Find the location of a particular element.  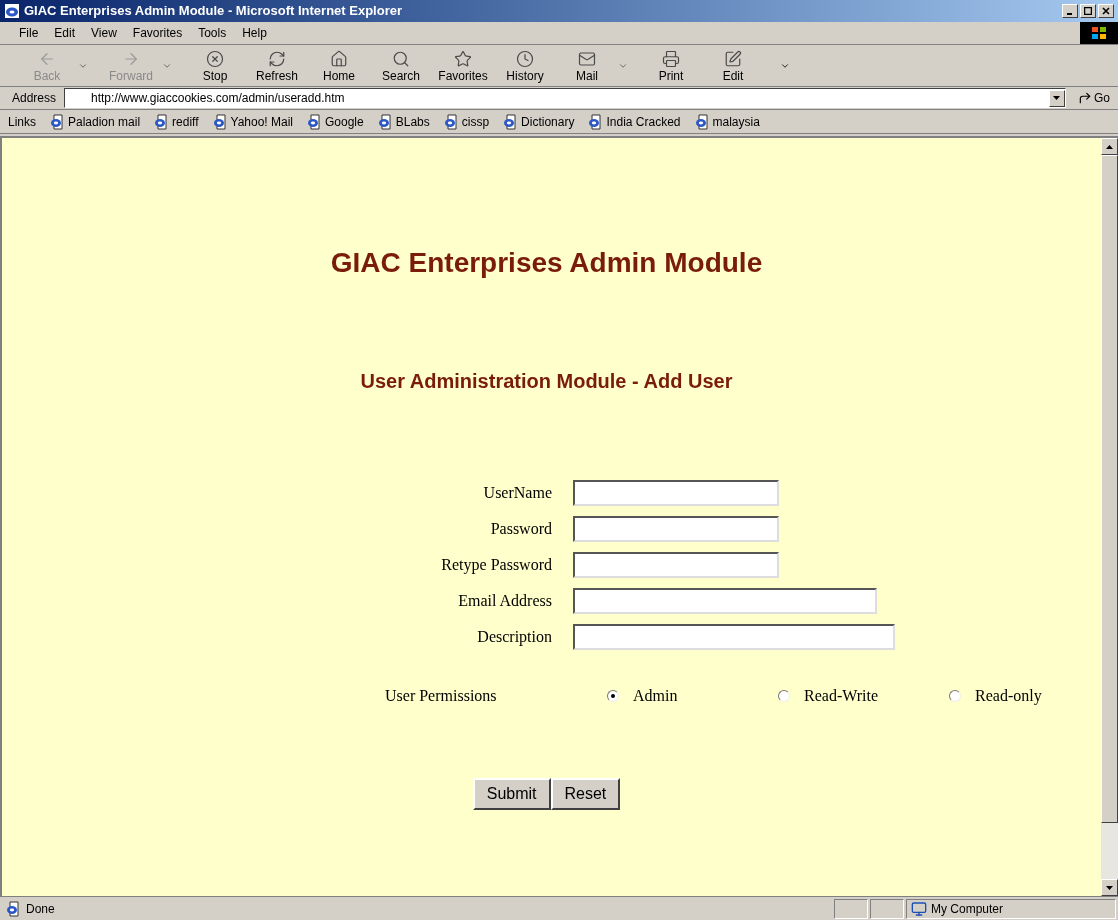

toolbar-button: History is located at coordinates (525, 65).